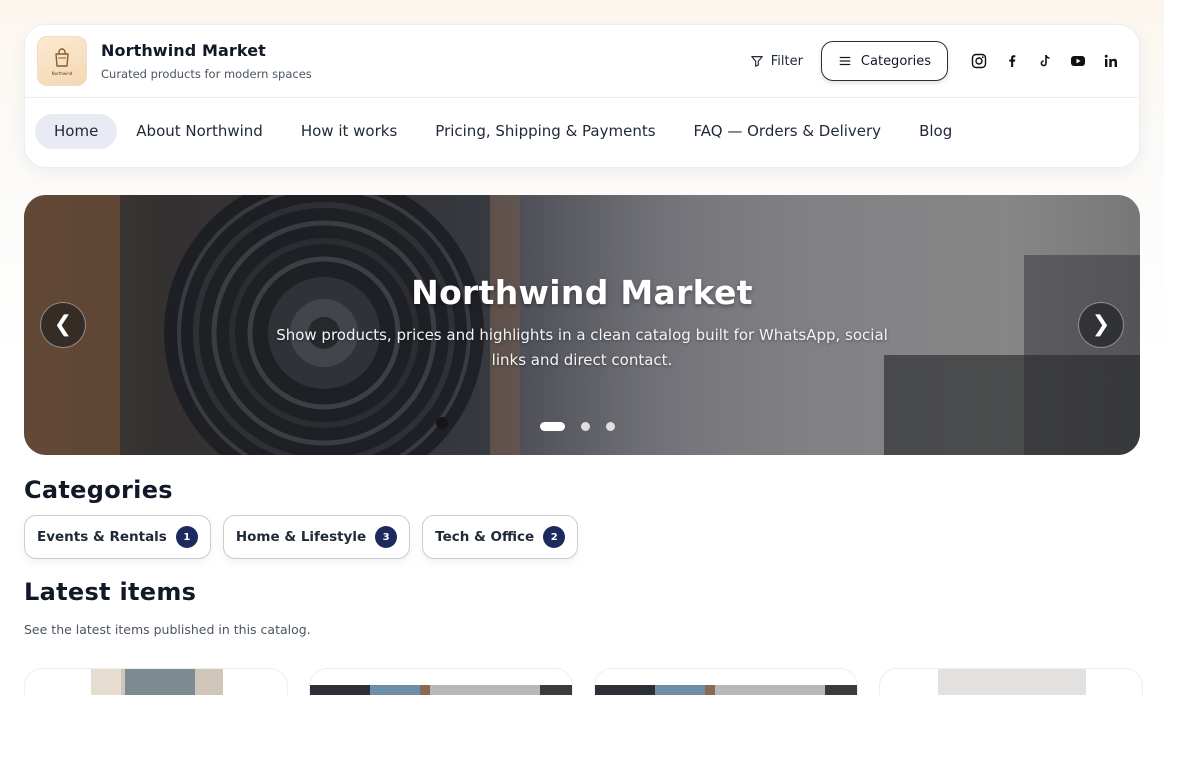  I want to click on category-label: Home & Lifestyle, so click(301, 537).